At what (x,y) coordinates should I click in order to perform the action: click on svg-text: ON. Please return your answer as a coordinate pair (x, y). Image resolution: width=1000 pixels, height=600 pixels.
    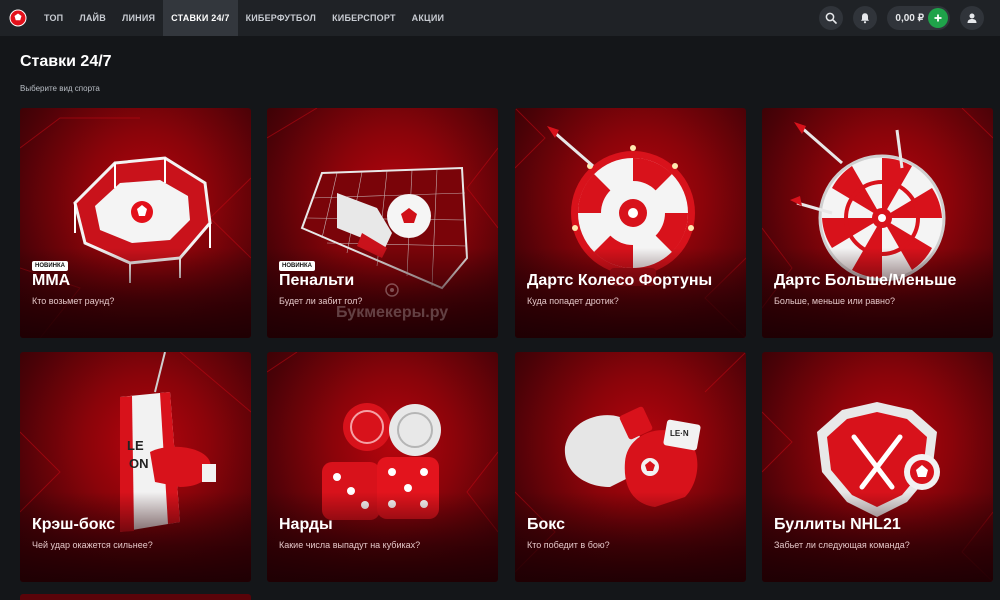
    Looking at the image, I should click on (139, 463).